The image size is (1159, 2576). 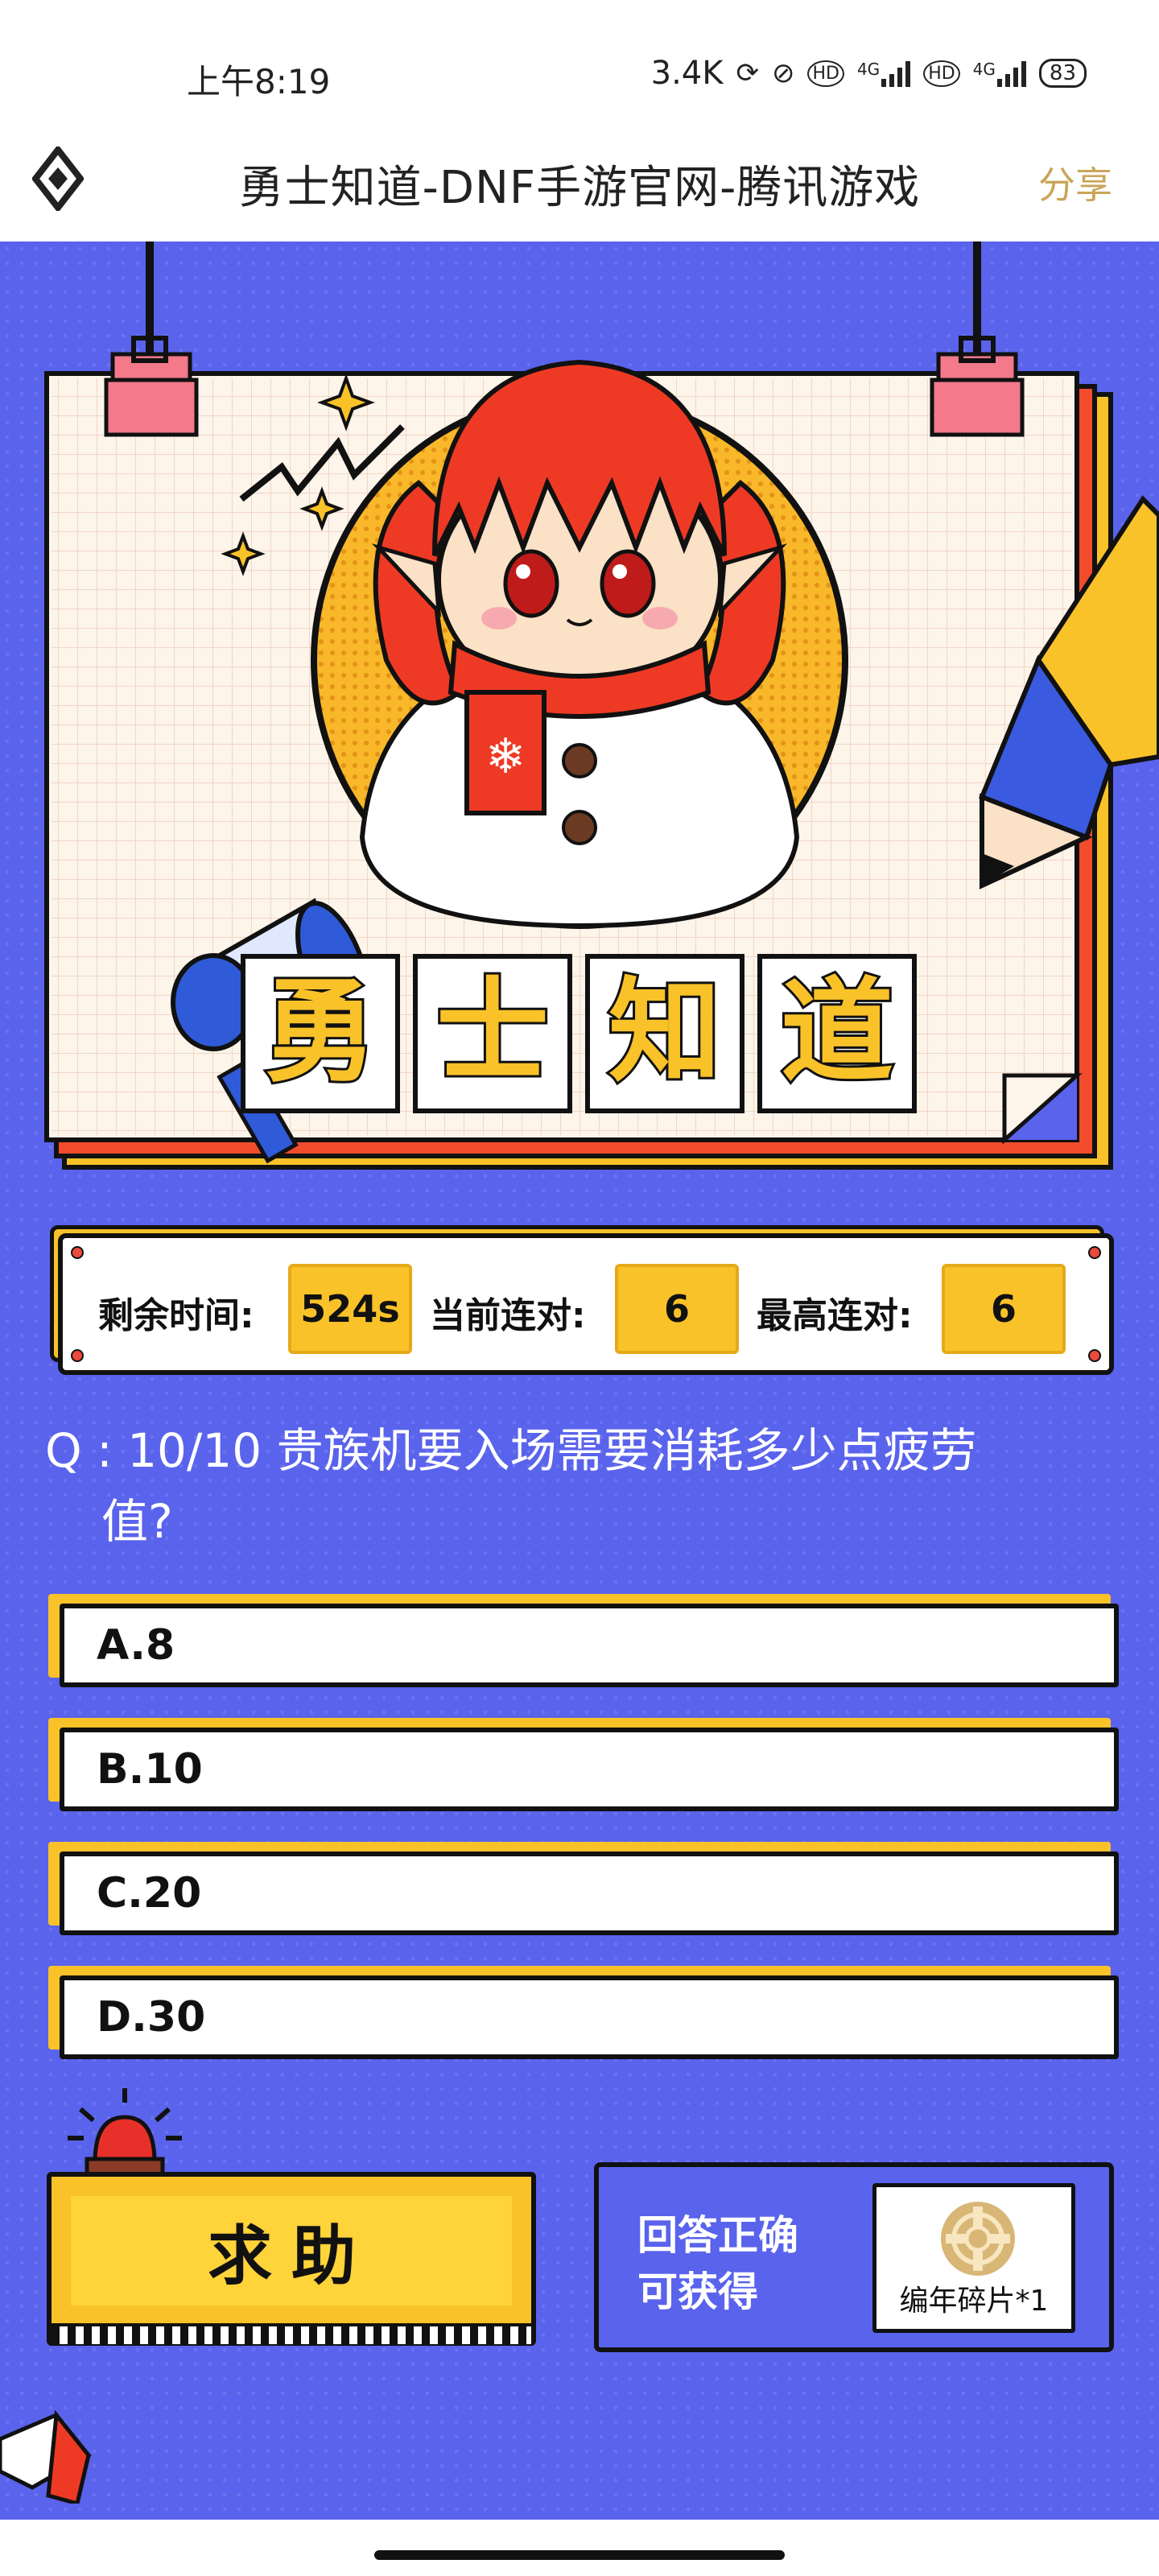 What do you see at coordinates (977, 386) in the screenshot?
I see `clip-right` at bounding box center [977, 386].